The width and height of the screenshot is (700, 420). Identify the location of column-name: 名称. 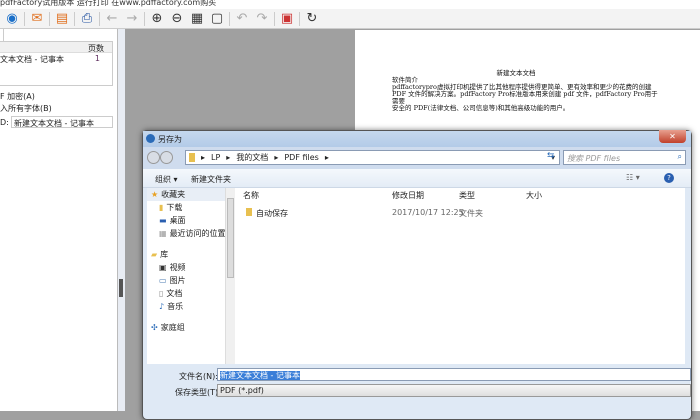
(251, 195).